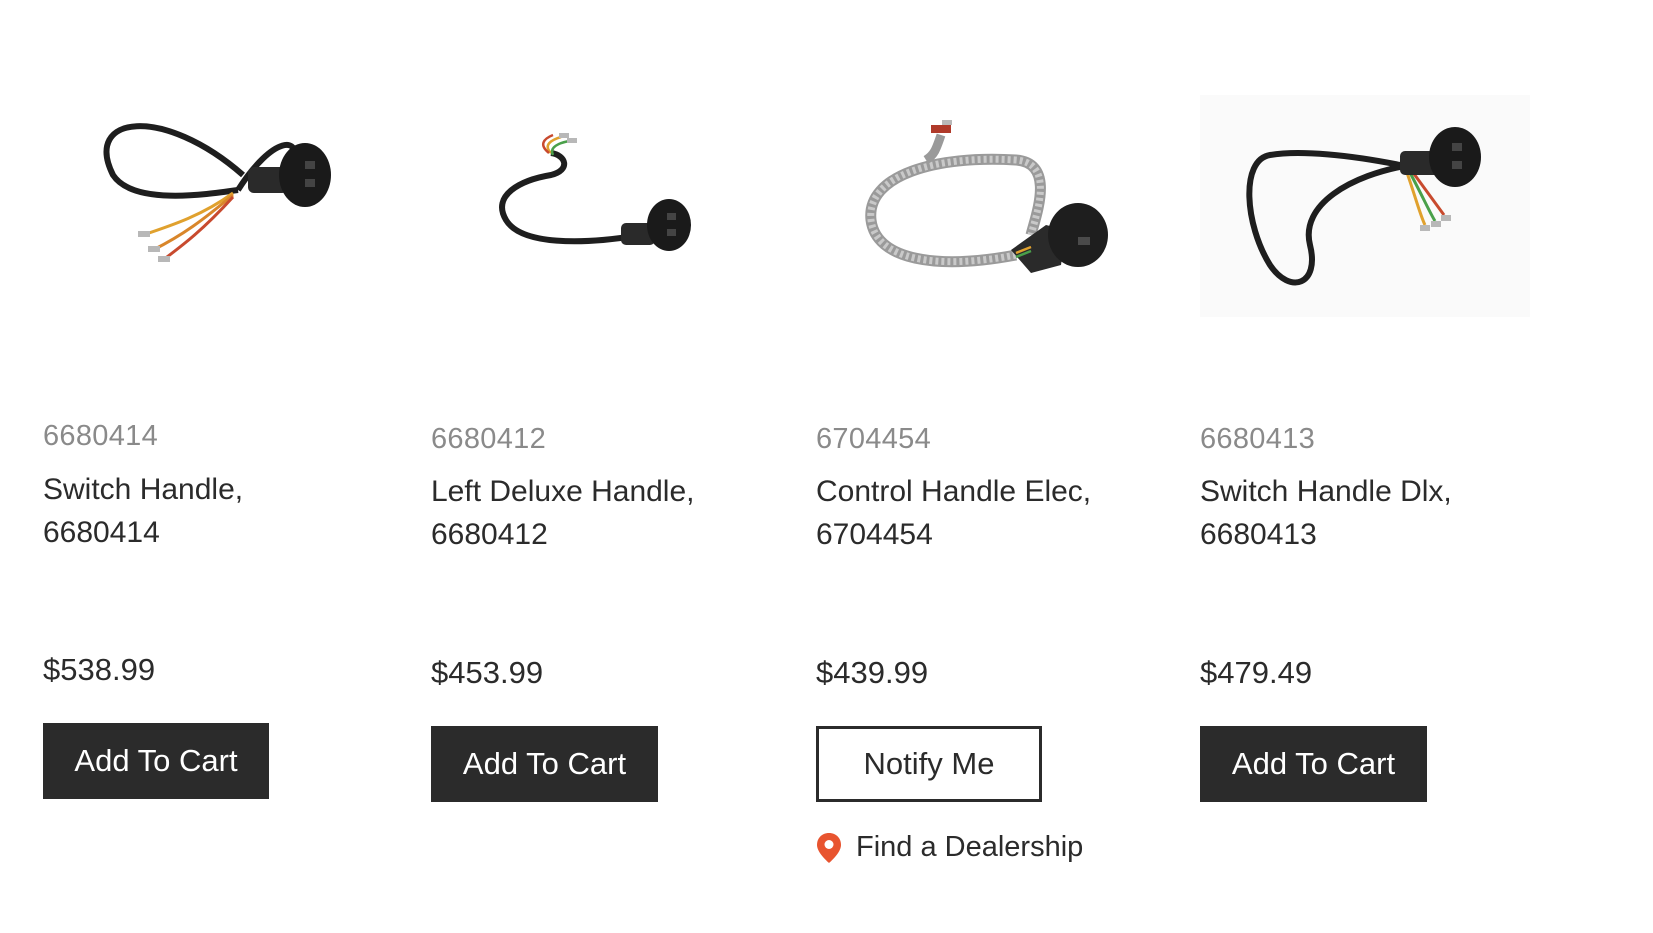 This screenshot has height=933, width=1653. I want to click on product-price: $538.99, so click(99, 669).